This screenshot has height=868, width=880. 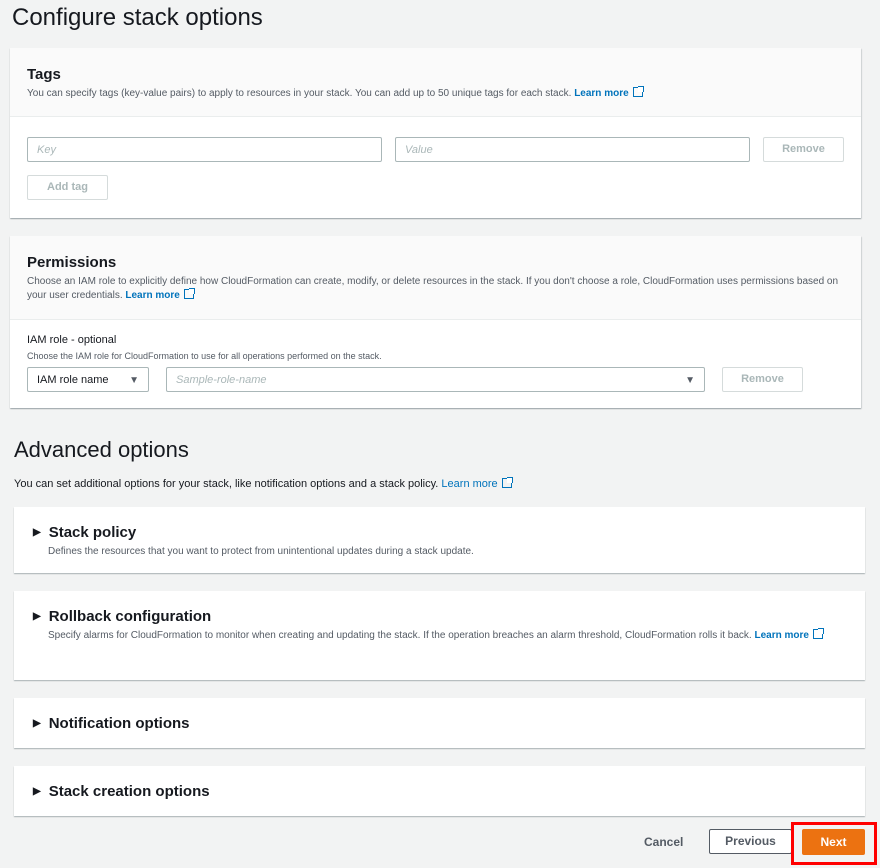 What do you see at coordinates (750, 841) in the screenshot?
I see `previous-button: Previous` at bounding box center [750, 841].